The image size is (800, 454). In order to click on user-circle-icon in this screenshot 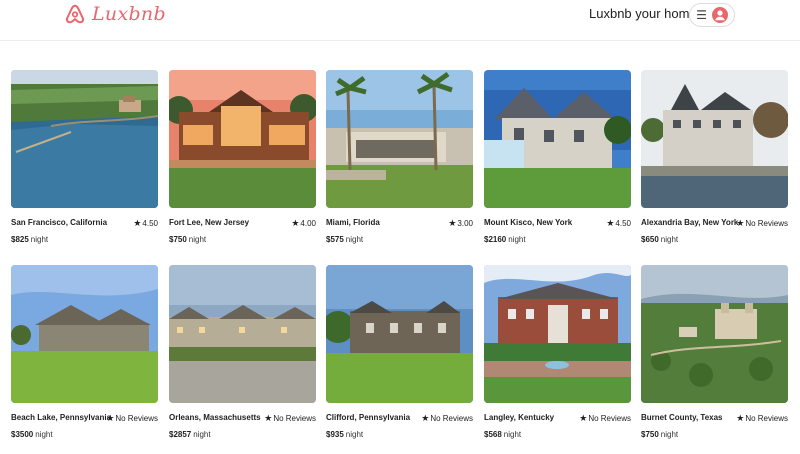, I will do `click(719, 15)`.